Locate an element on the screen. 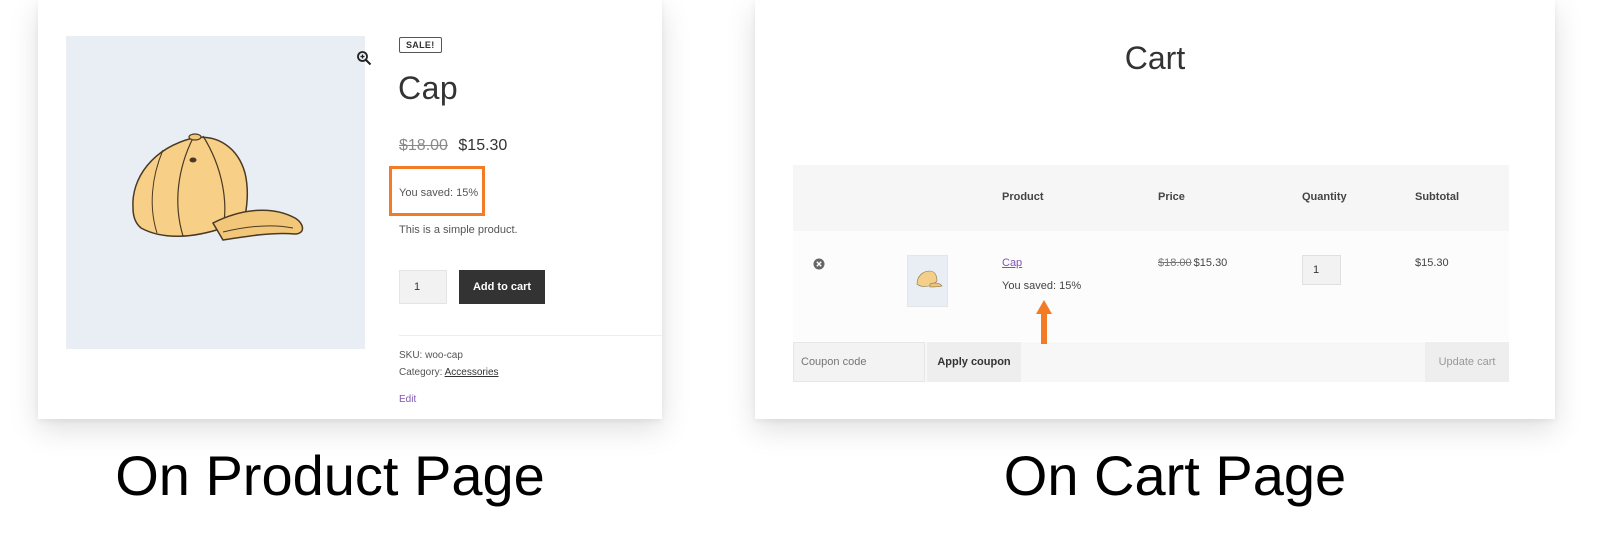  caption-cart-page: On Cart Page is located at coordinates (1175, 475).